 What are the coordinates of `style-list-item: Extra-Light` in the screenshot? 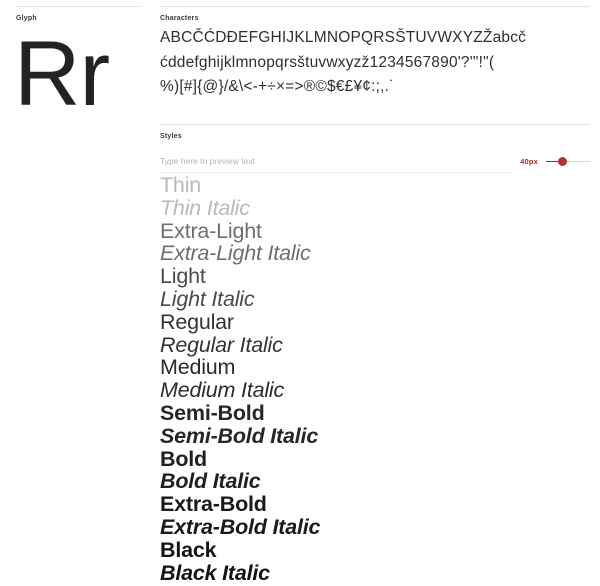 It's located at (375, 231).